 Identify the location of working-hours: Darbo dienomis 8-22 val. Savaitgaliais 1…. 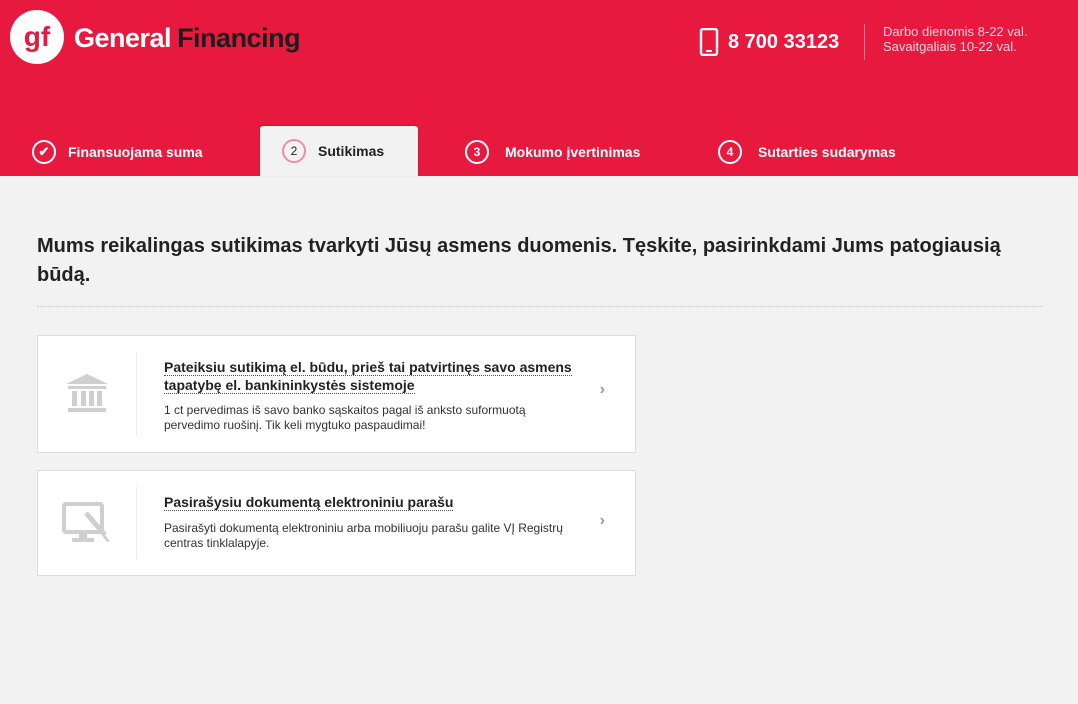
(955, 39).